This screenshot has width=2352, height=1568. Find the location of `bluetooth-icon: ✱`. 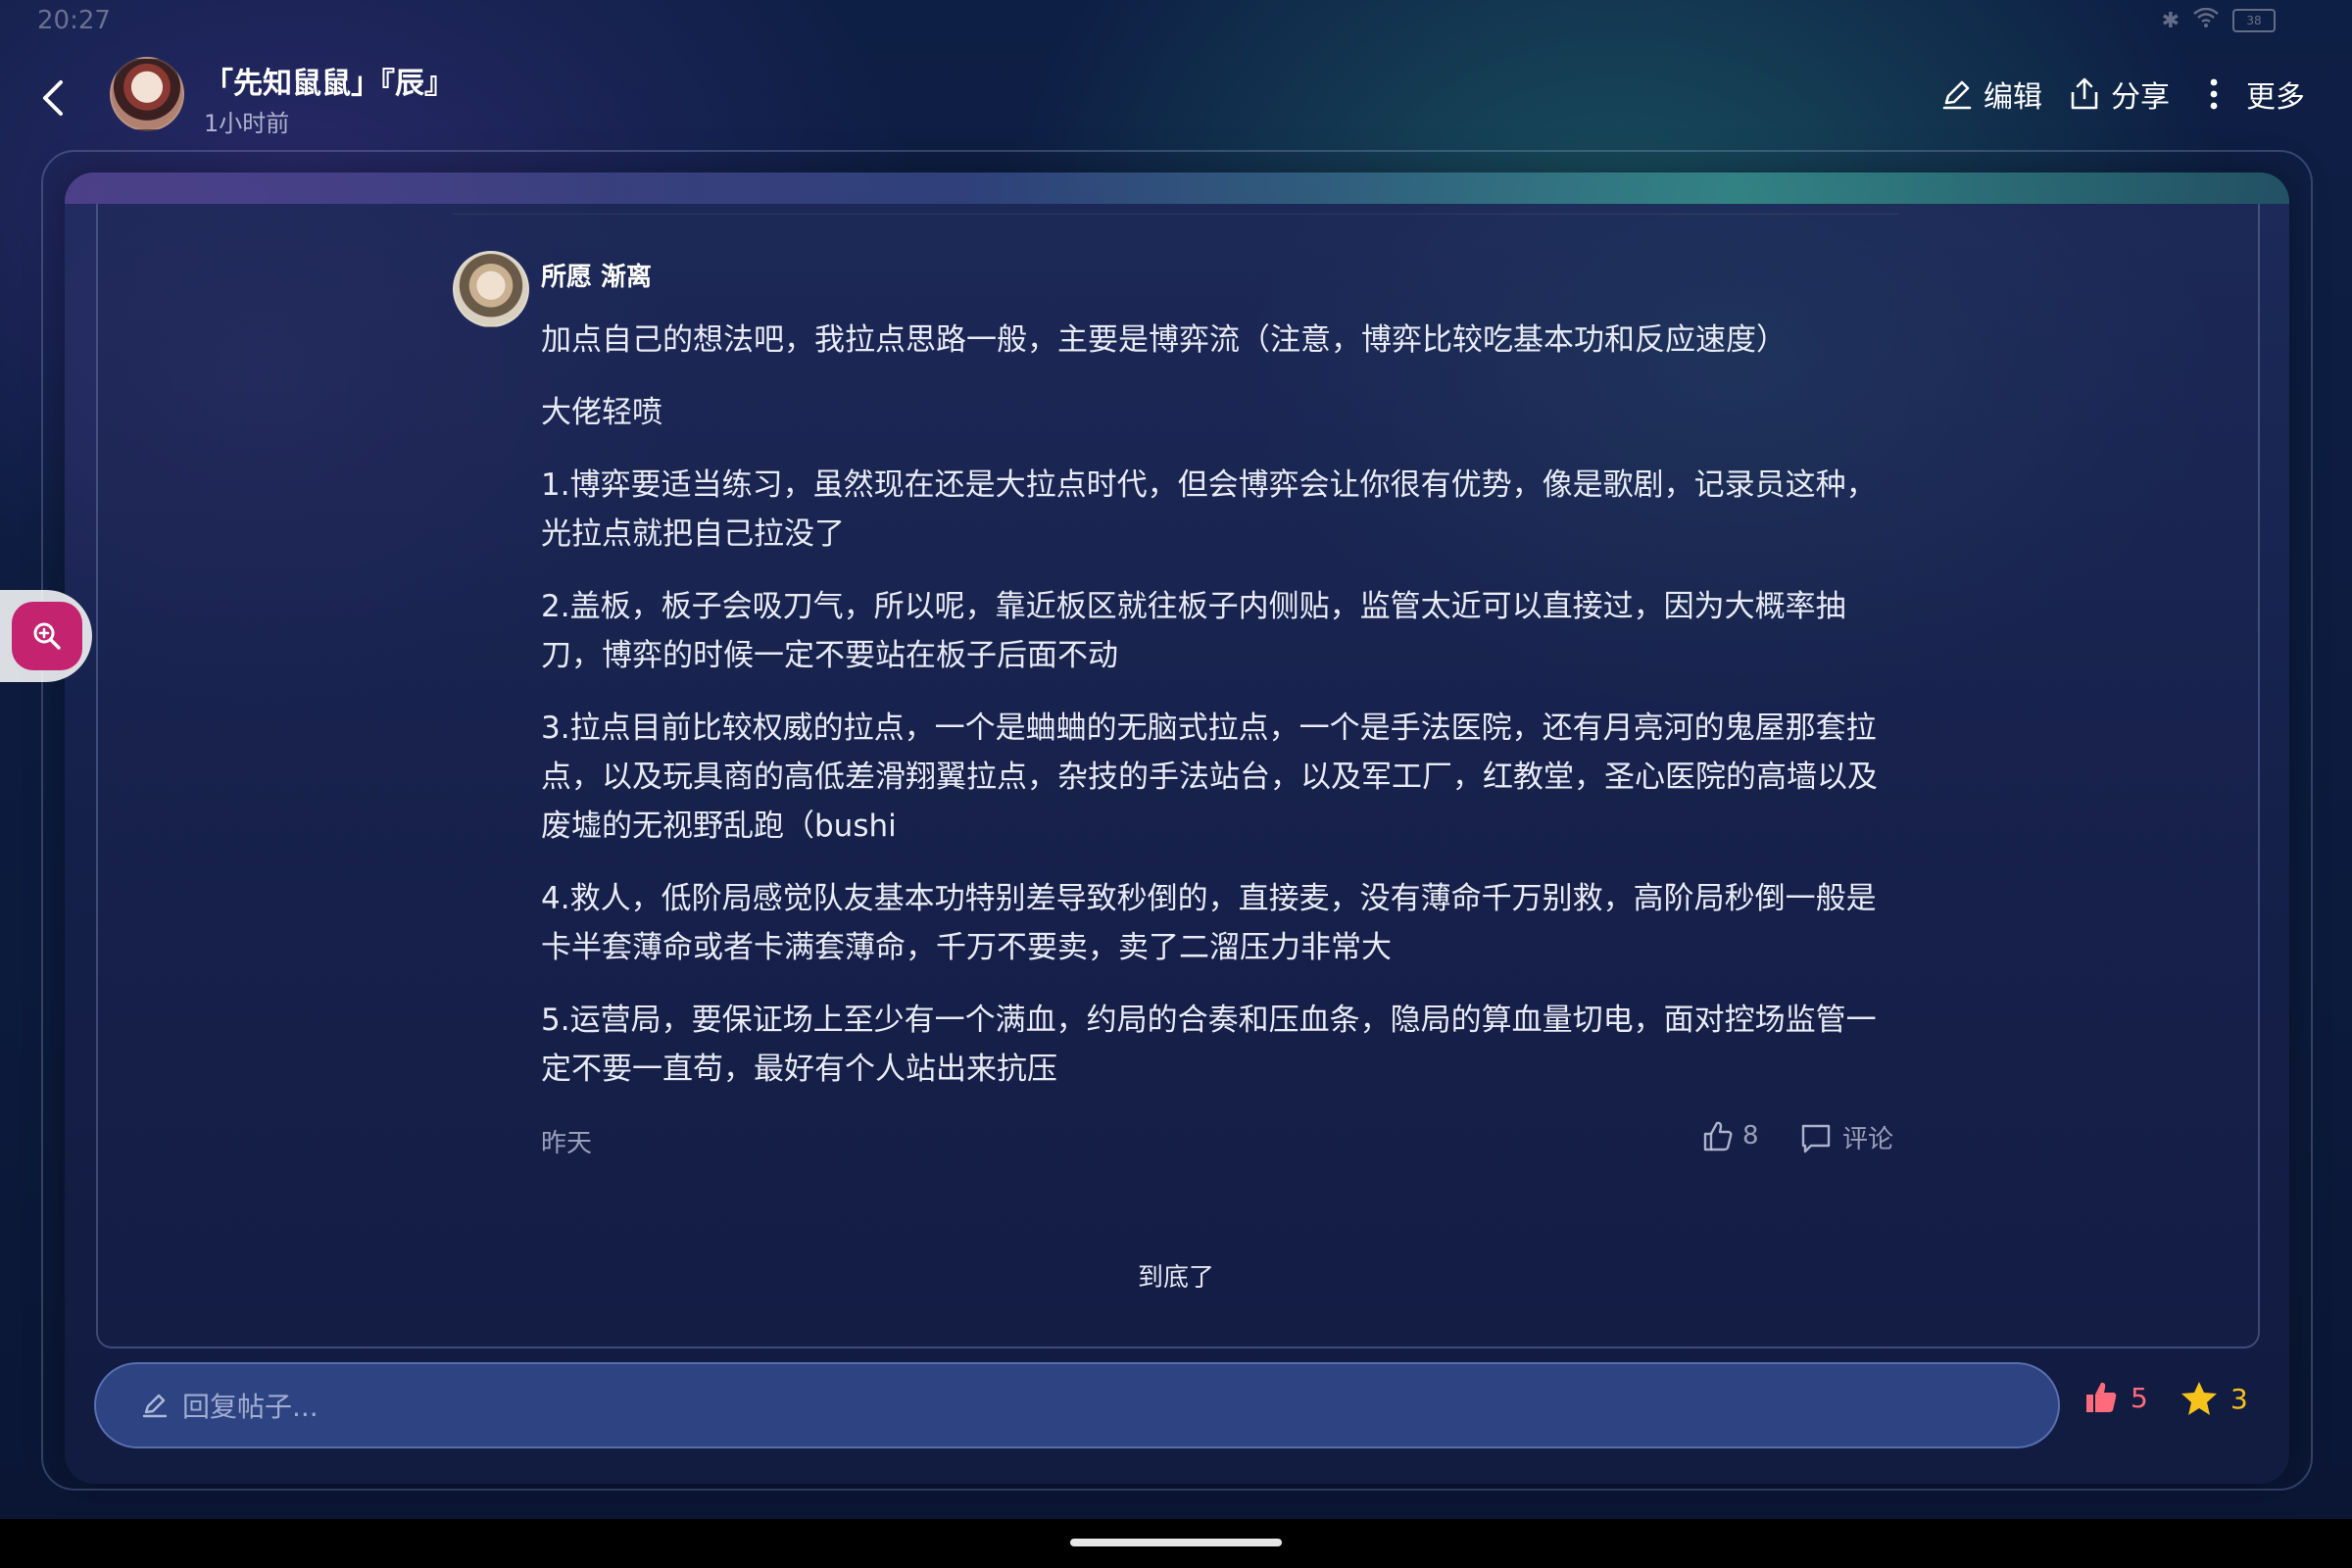

bluetooth-icon: ✱ is located at coordinates (2170, 20).